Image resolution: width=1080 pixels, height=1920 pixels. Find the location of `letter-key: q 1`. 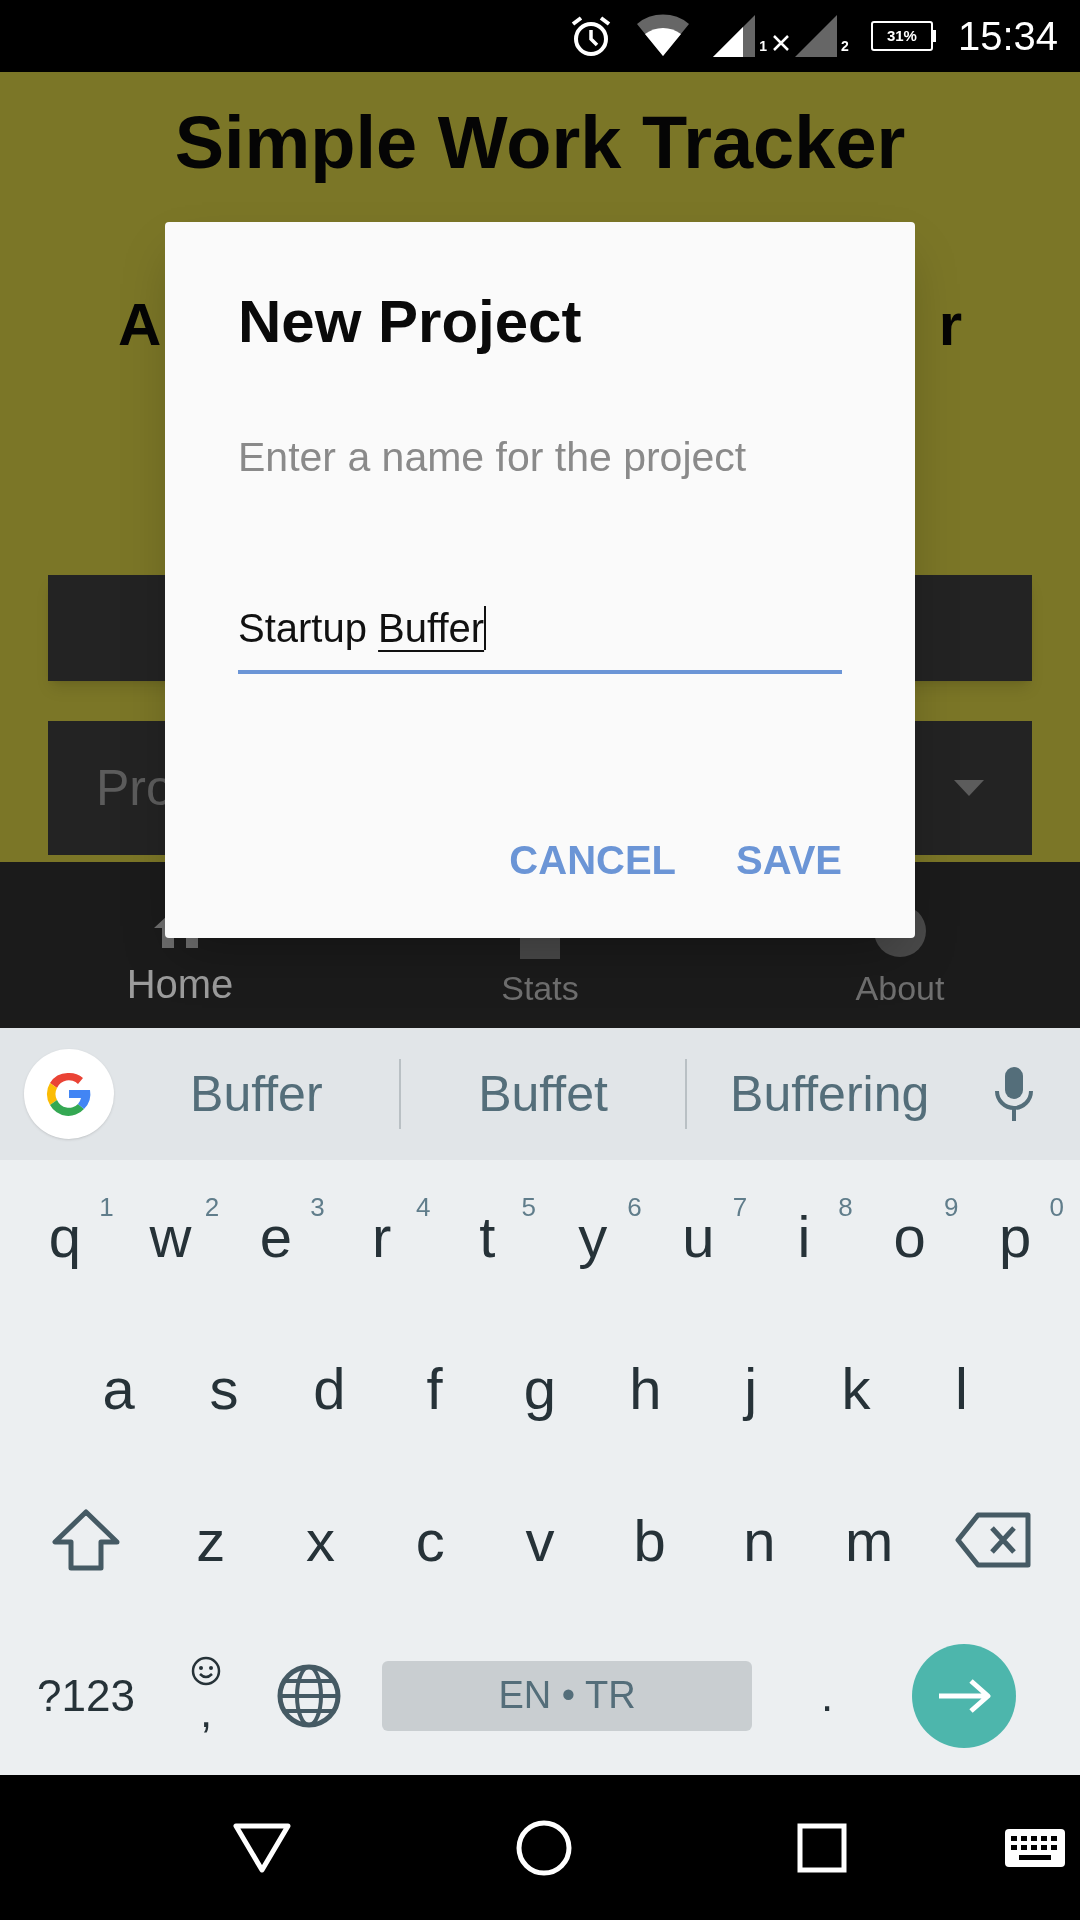

letter-key: q 1 is located at coordinates (65, 1236).